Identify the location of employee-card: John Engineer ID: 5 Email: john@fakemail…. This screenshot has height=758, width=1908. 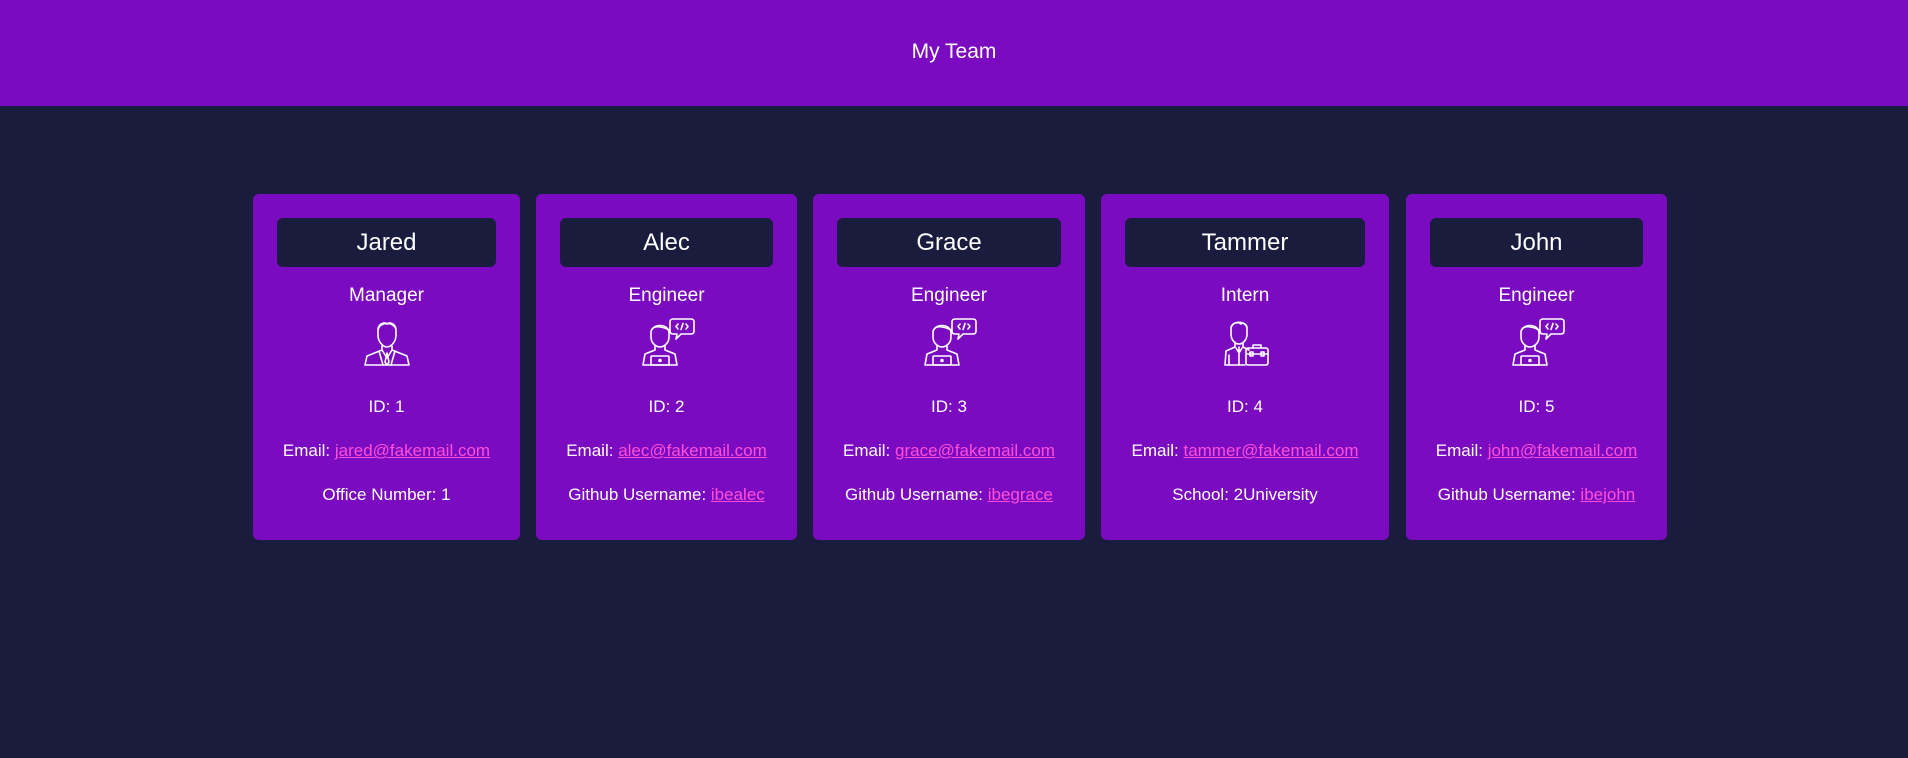
(1536, 367).